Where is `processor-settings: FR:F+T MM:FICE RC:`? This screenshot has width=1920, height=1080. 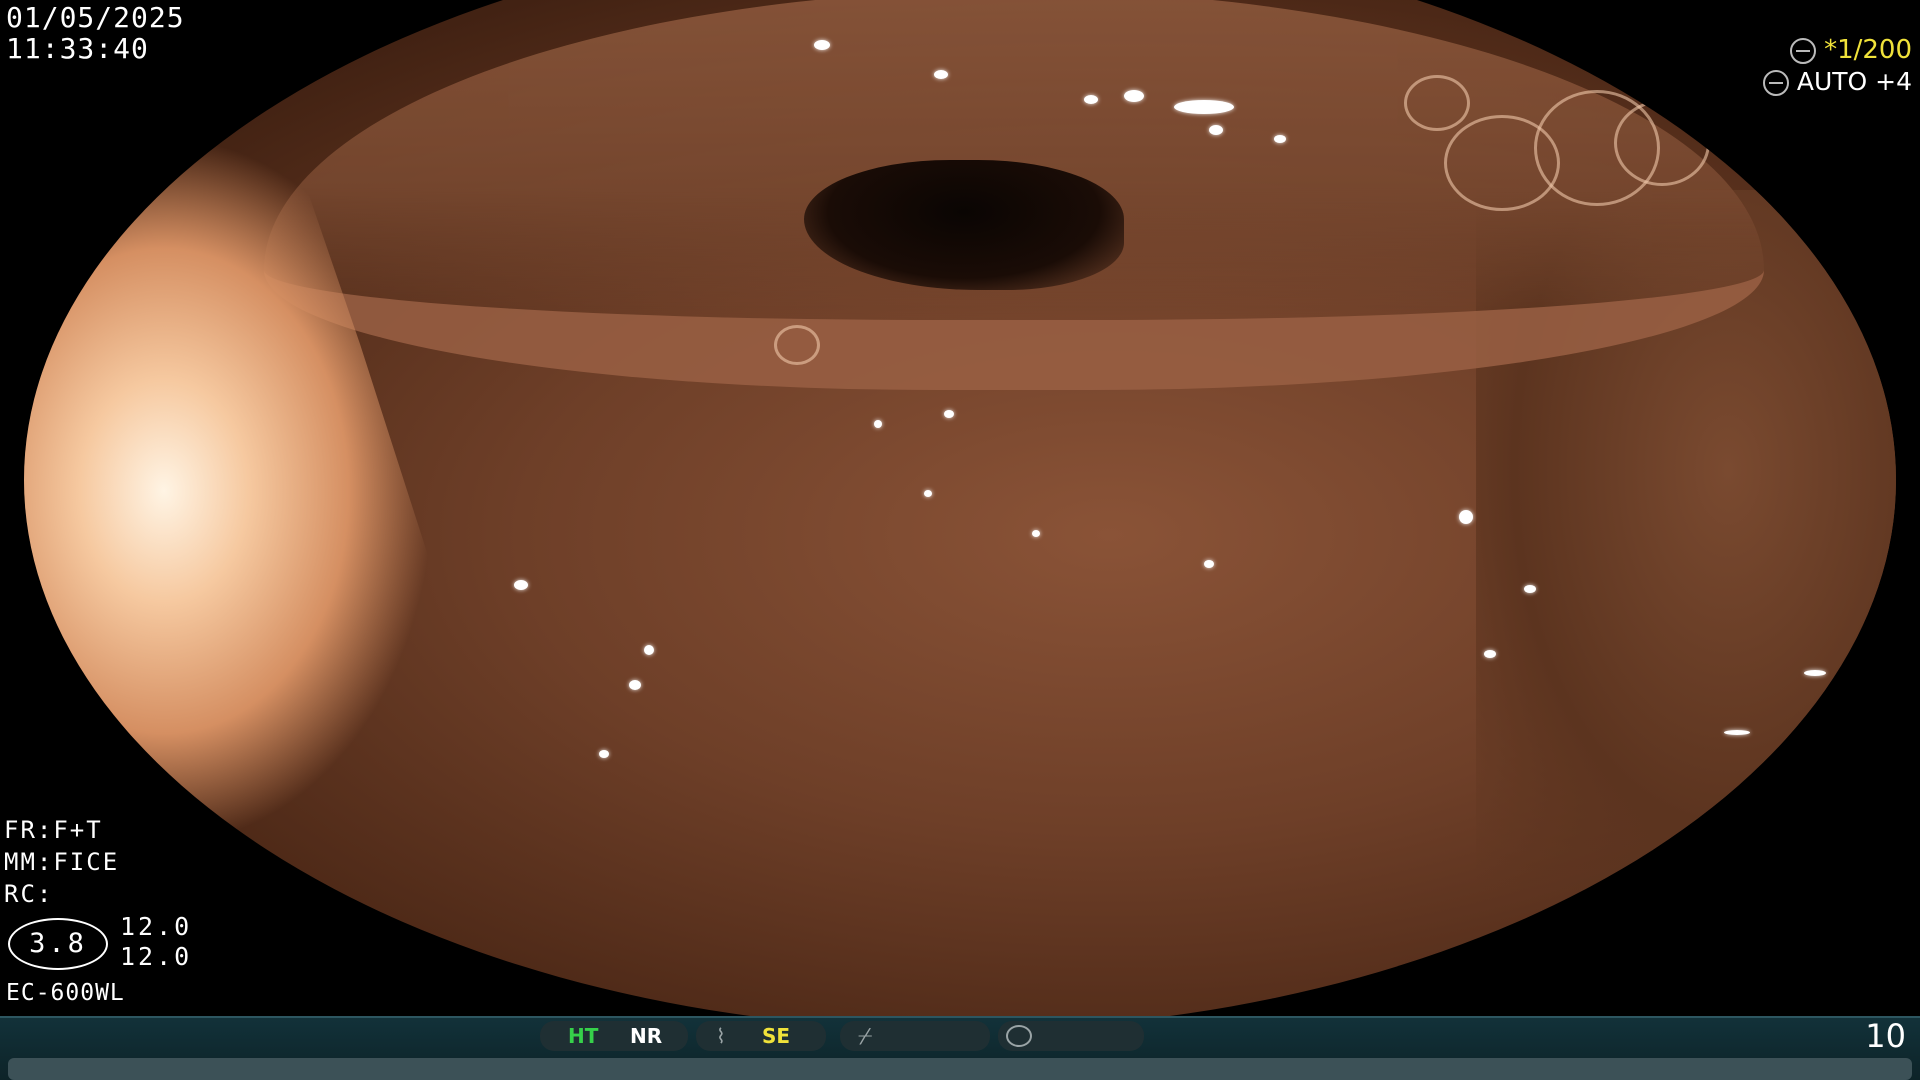
processor-settings: FR:F+T MM:FICE RC: is located at coordinates (61, 862).